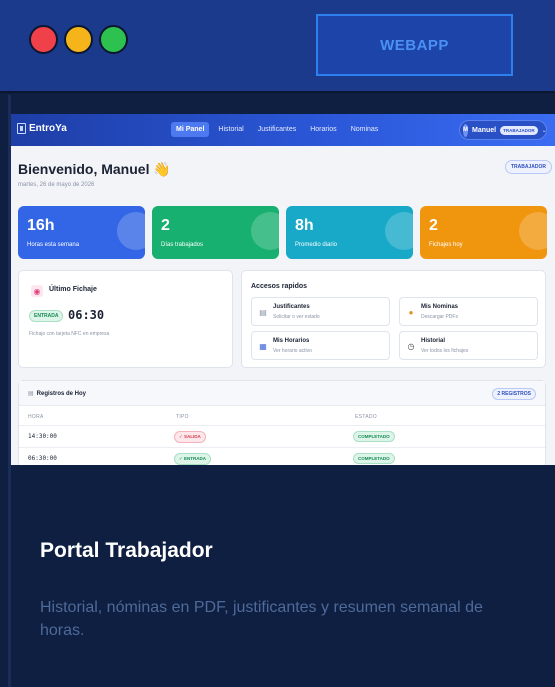 Image resolution: width=555 pixels, height=687 pixels. Describe the element at coordinates (182, 245) in the screenshot. I see `stat-label: Días trabajados` at that location.